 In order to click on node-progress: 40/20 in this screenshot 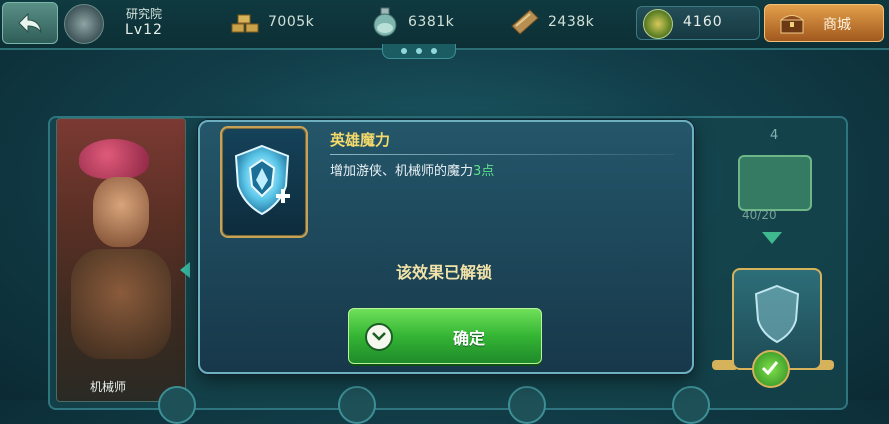, I will do `click(759, 215)`.